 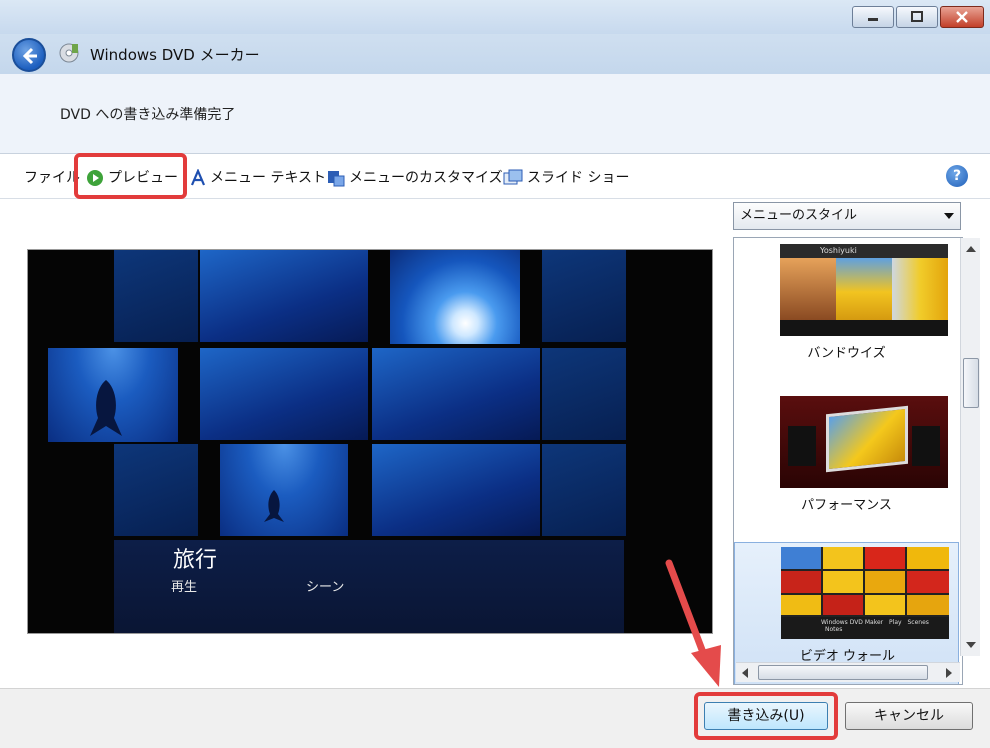 I want to click on style-item-performance: パフォーマンス, so click(x=846, y=465).